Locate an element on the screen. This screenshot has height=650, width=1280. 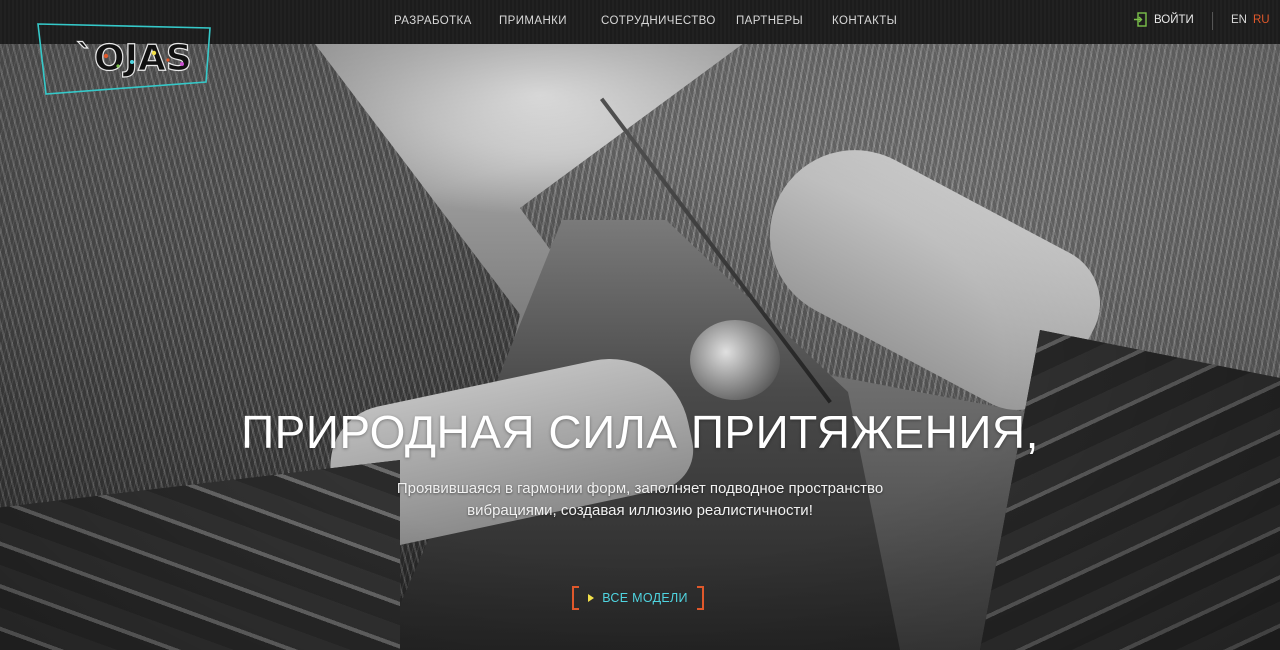
all-models-button: ВСЕ МОДЕЛИ is located at coordinates (638, 598).